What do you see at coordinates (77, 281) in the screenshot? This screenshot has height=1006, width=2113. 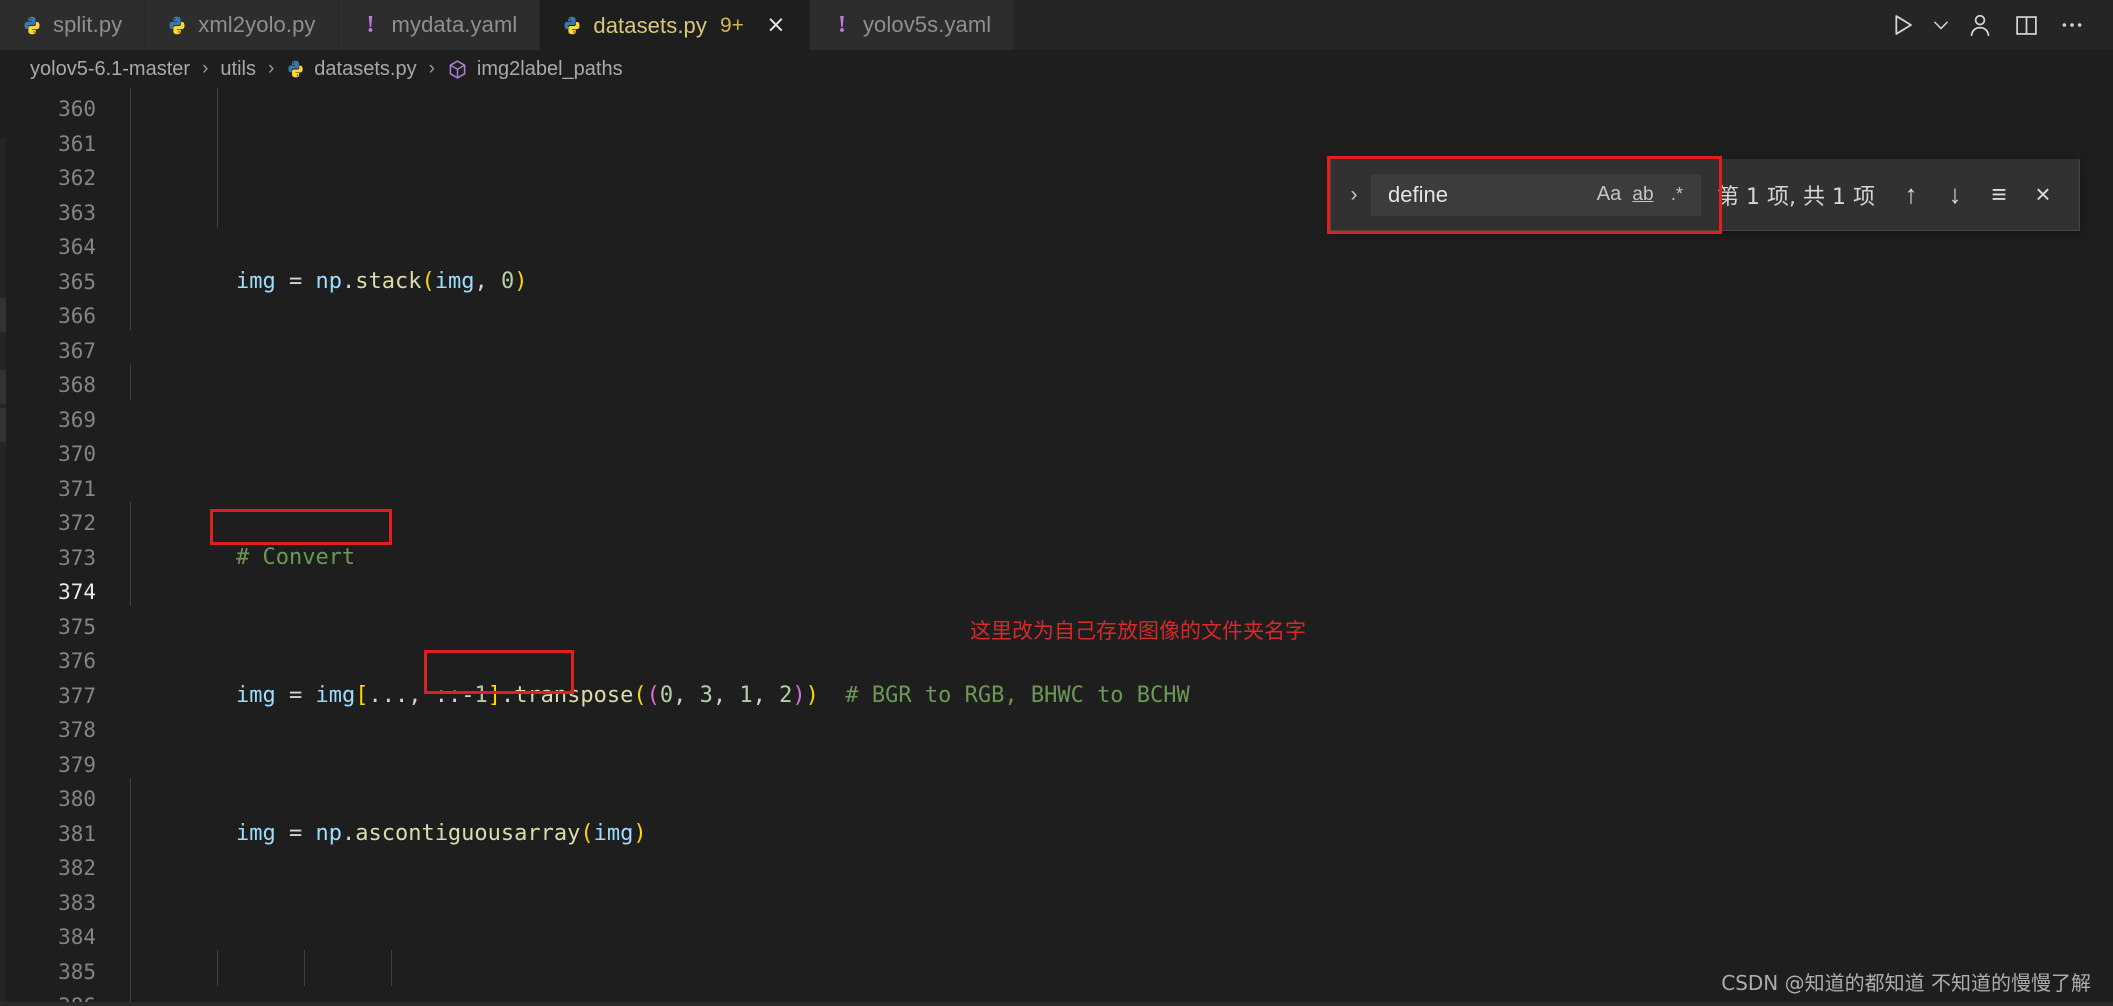 I see `line-number: 365` at bounding box center [77, 281].